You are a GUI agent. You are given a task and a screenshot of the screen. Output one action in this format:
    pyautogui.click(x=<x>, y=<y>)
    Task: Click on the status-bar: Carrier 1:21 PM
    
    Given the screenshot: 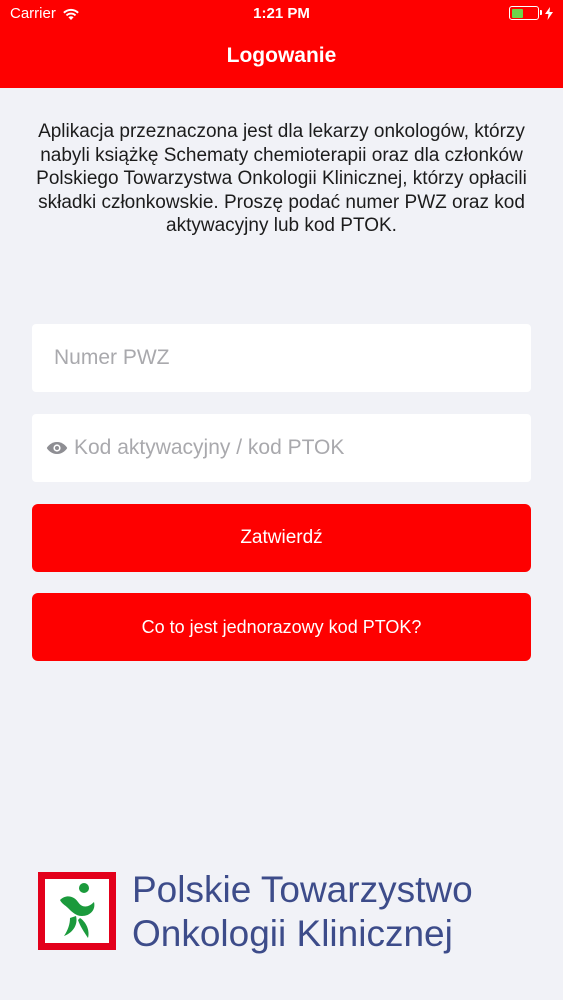 What is the action you would take?
    pyautogui.click(x=281, y=15)
    